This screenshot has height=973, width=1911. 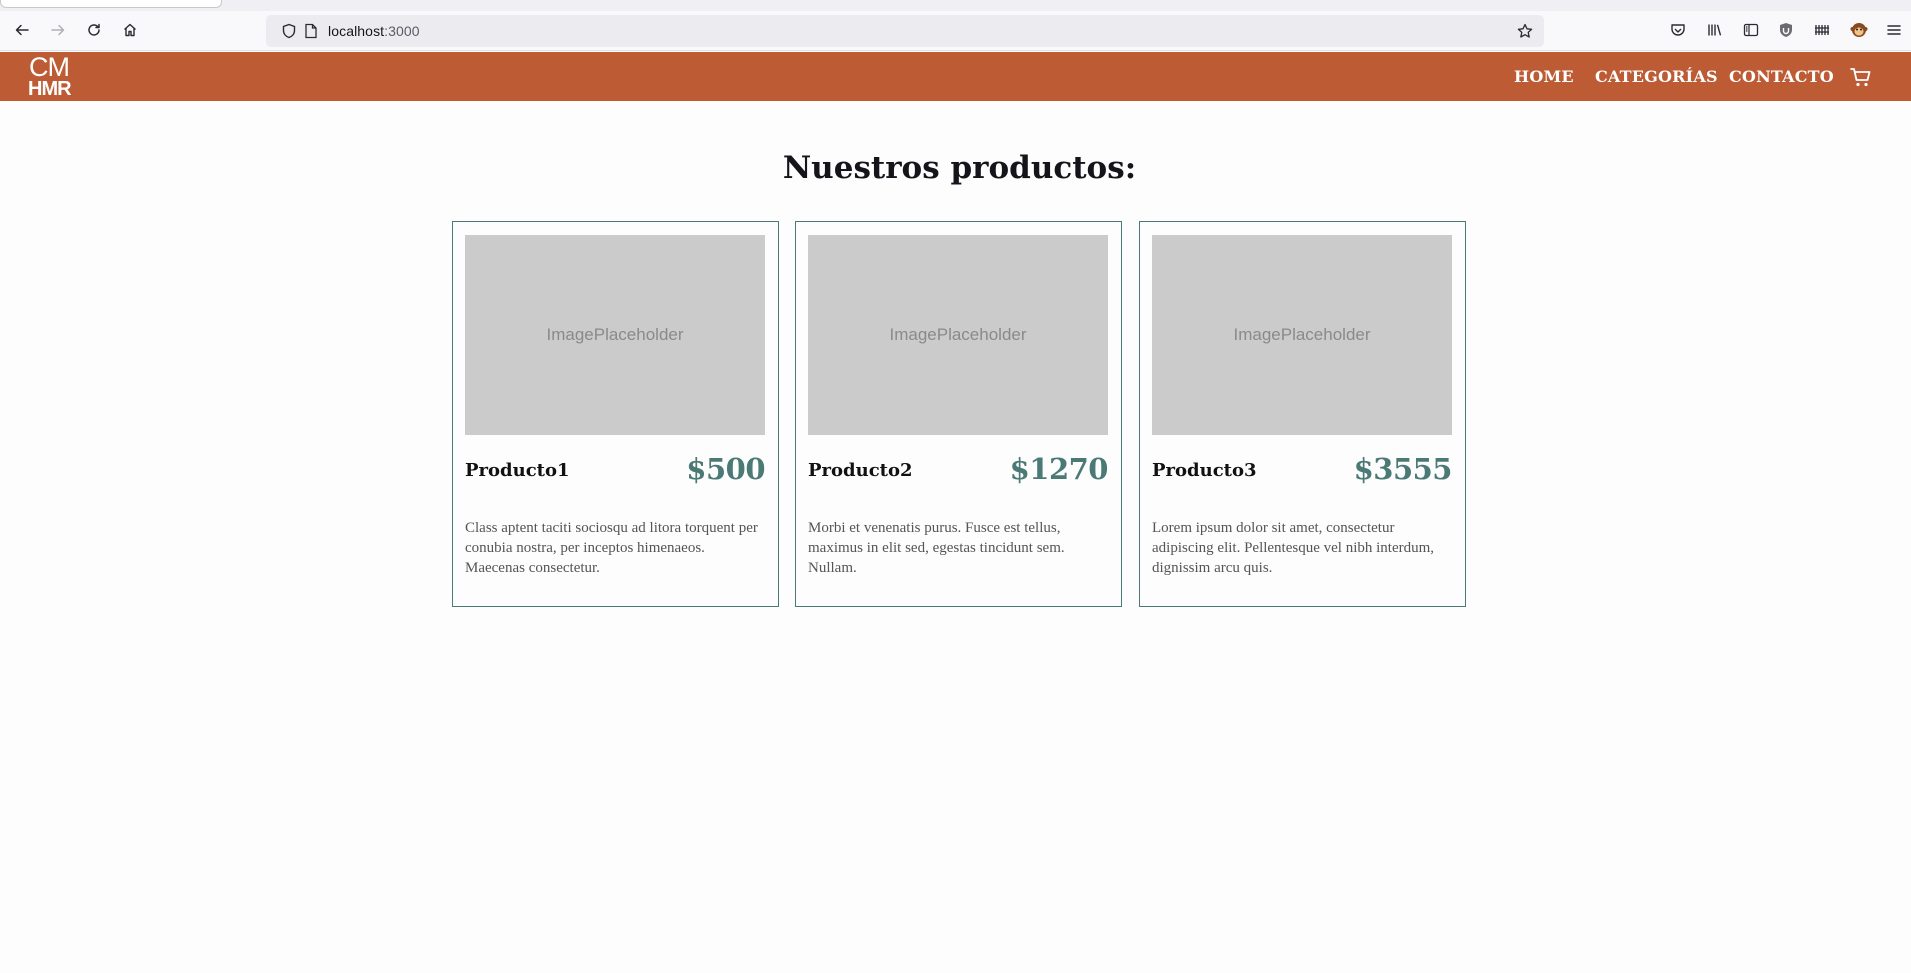 I want to click on library-icon, so click(x=1715, y=30).